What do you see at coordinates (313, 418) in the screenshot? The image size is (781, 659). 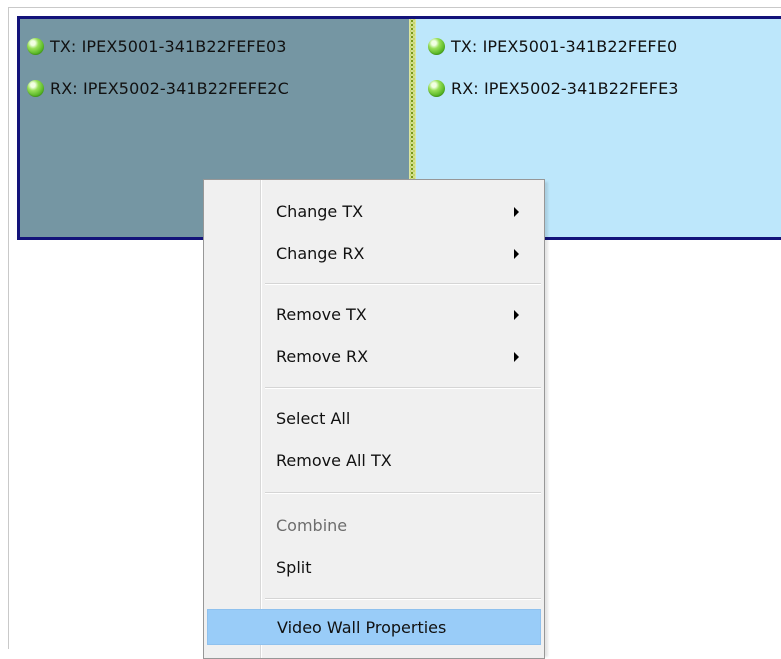 I see `menu-item-label: Select All` at bounding box center [313, 418].